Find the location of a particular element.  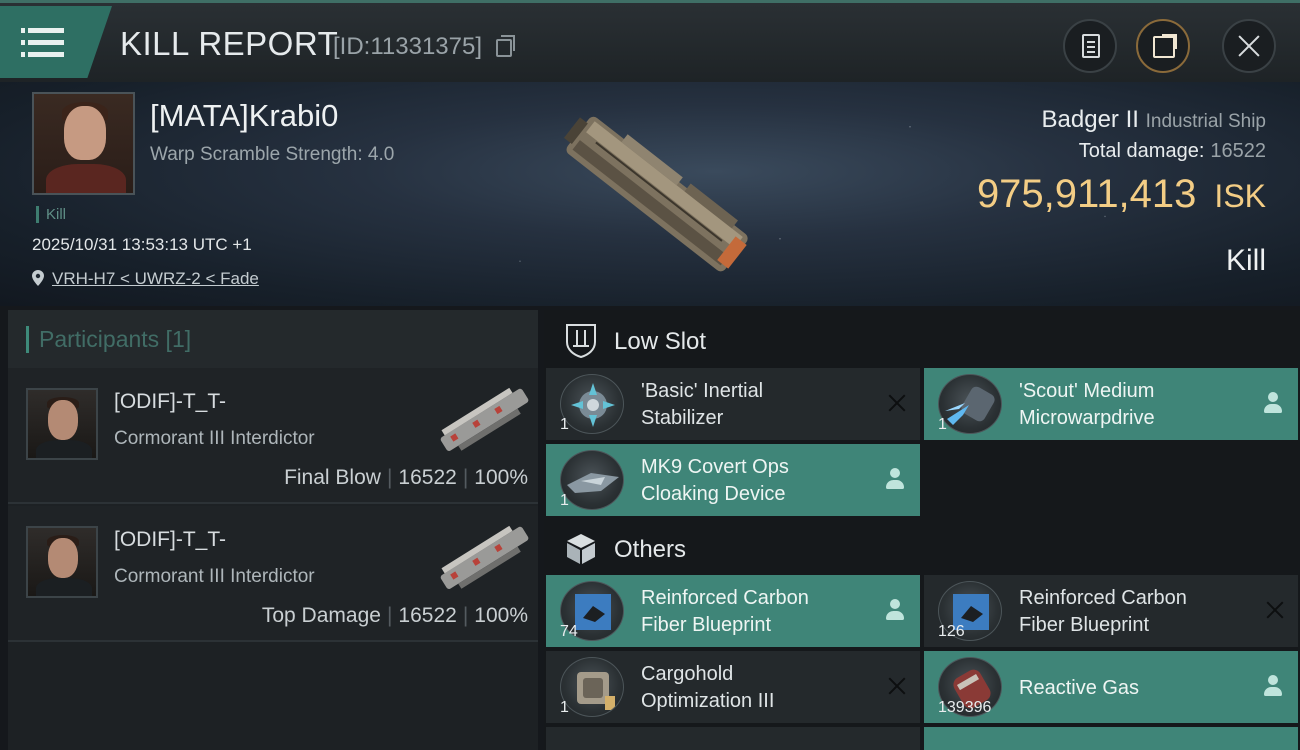

copy-icon is located at coordinates (505, 46).